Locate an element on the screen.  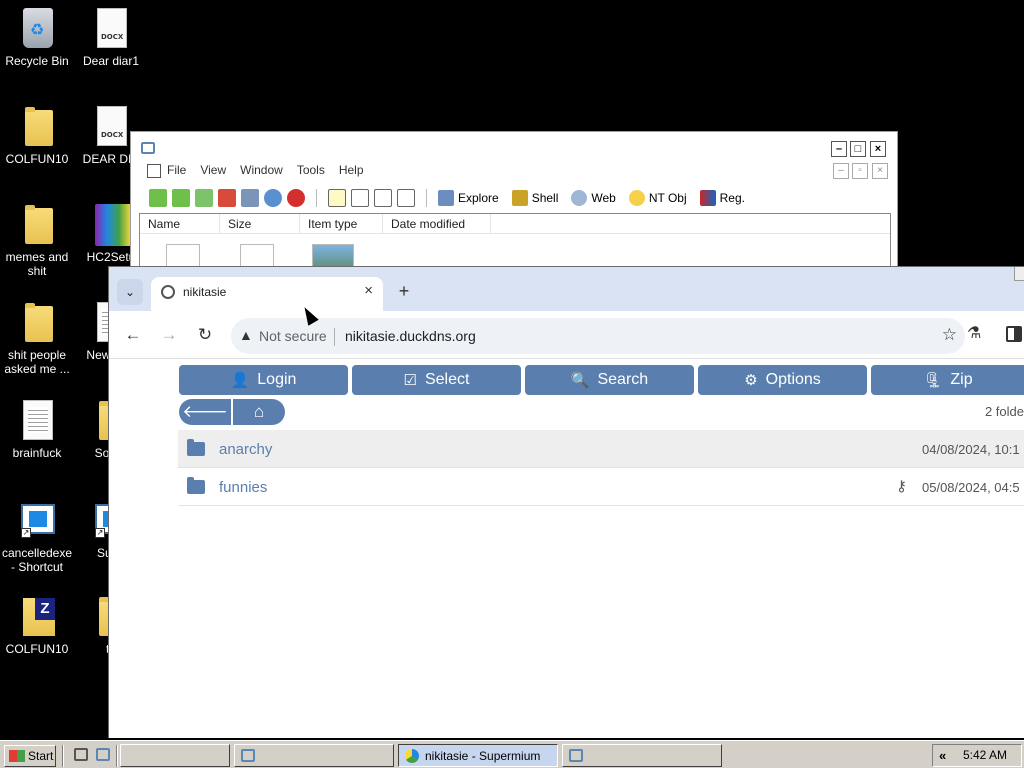
view-details-icon is located at coordinates (383, 198).